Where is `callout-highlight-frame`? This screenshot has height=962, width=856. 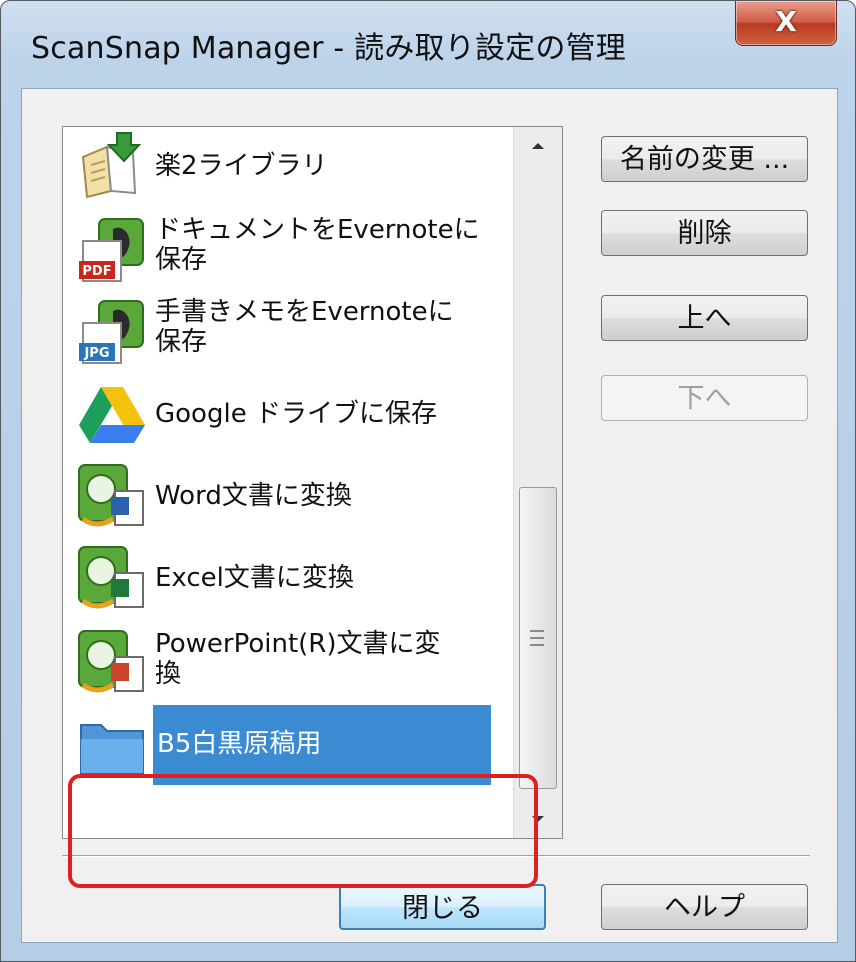 callout-highlight-frame is located at coordinates (303, 831).